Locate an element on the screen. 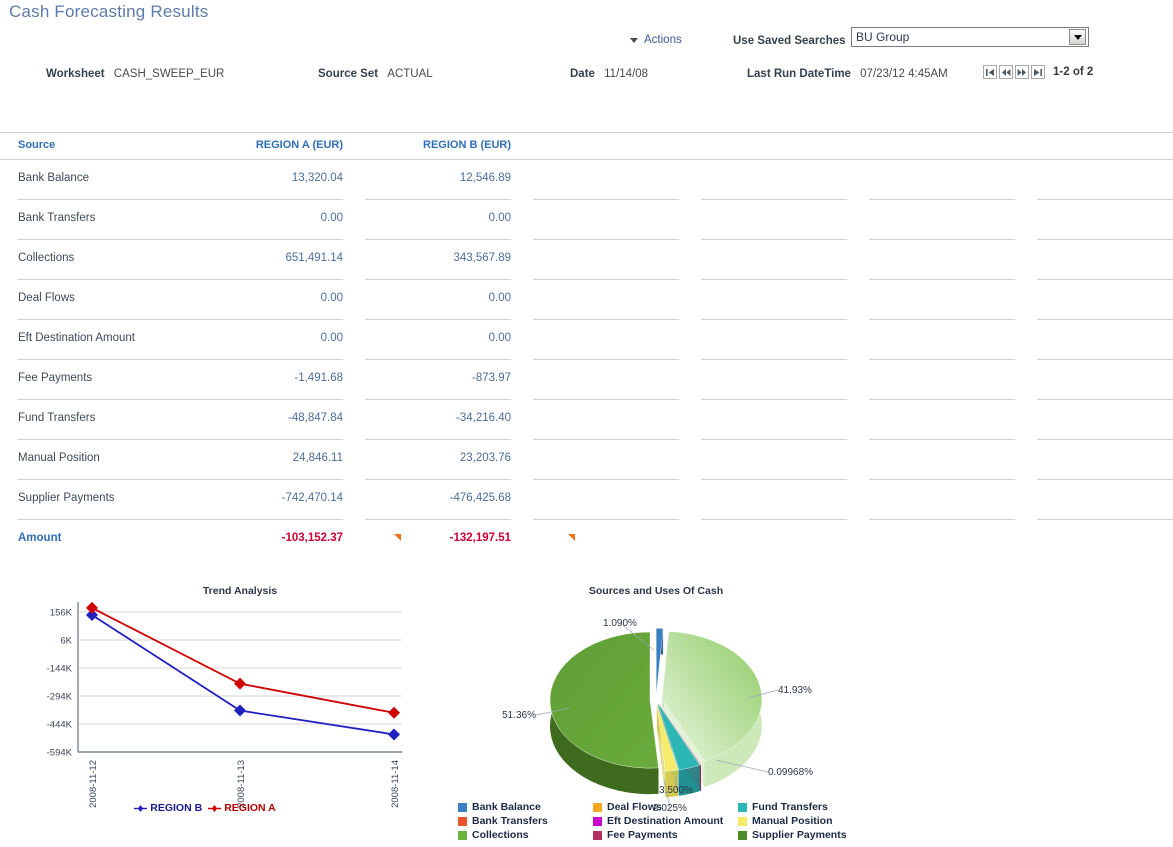 The height and width of the screenshot is (847, 1173). pie-legend-label: Collections is located at coordinates (500, 835).